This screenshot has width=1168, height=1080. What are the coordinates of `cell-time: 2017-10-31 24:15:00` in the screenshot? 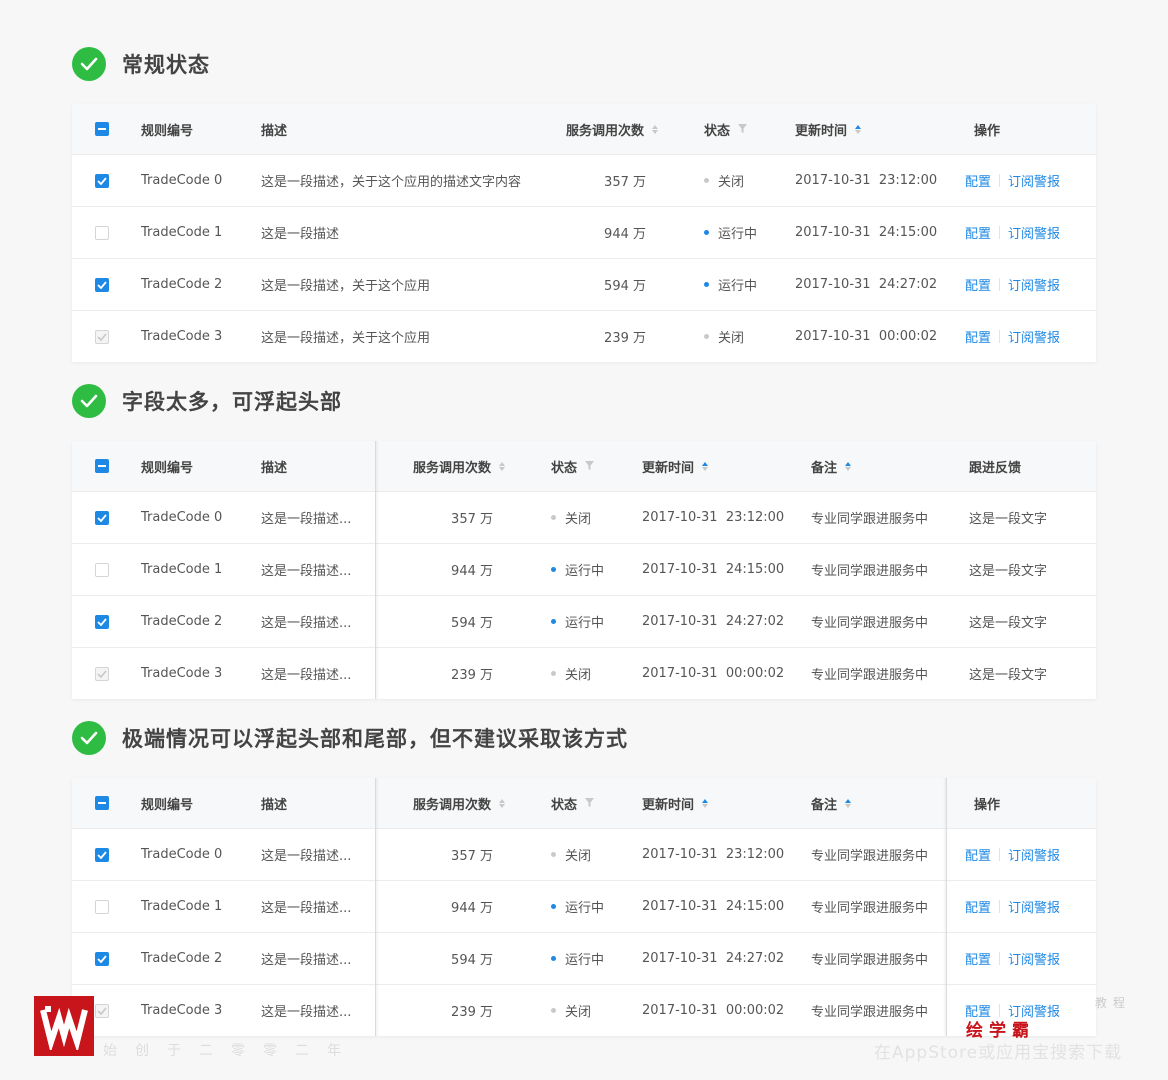 It's located at (713, 906).